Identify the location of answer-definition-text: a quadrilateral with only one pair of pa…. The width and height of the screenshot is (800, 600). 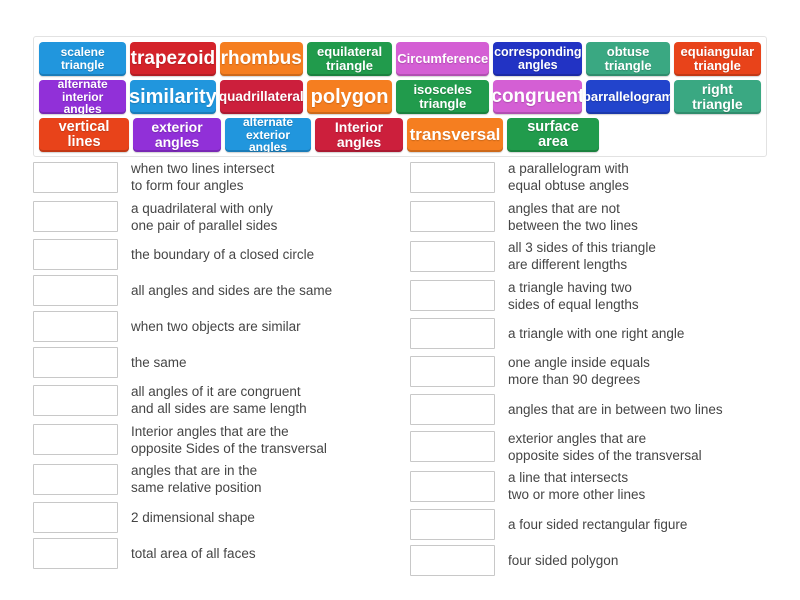
(204, 216).